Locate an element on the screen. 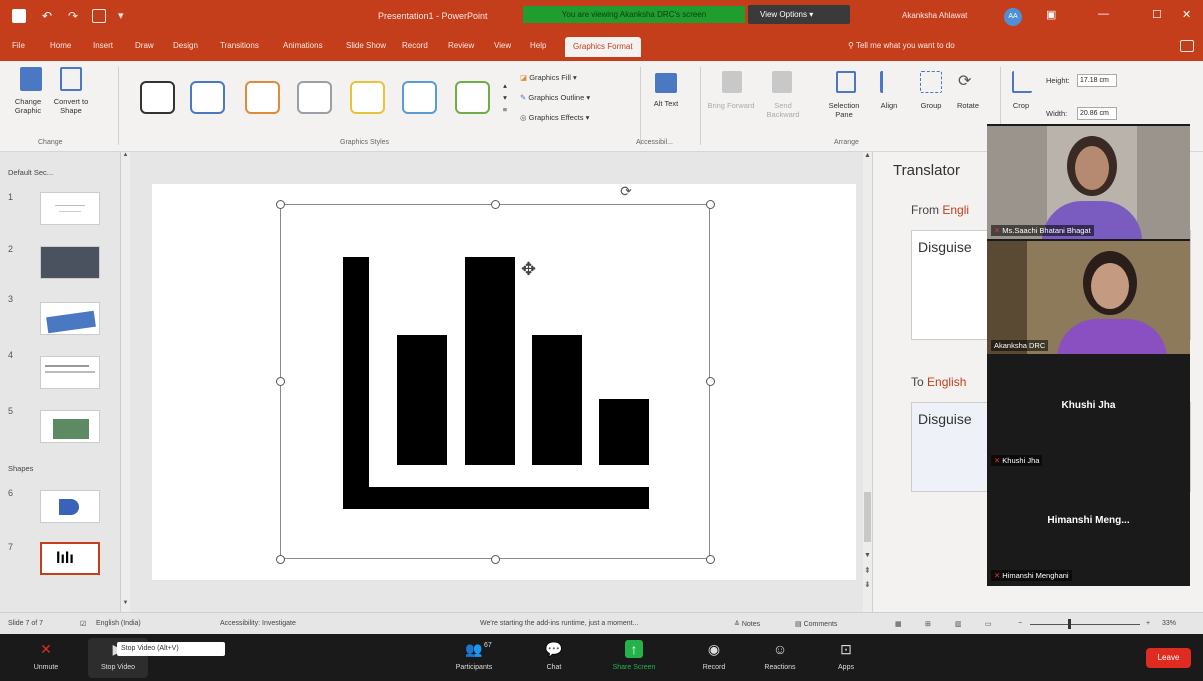 The width and height of the screenshot is (1203, 681). scroll-thumb is located at coordinates (867, 517).